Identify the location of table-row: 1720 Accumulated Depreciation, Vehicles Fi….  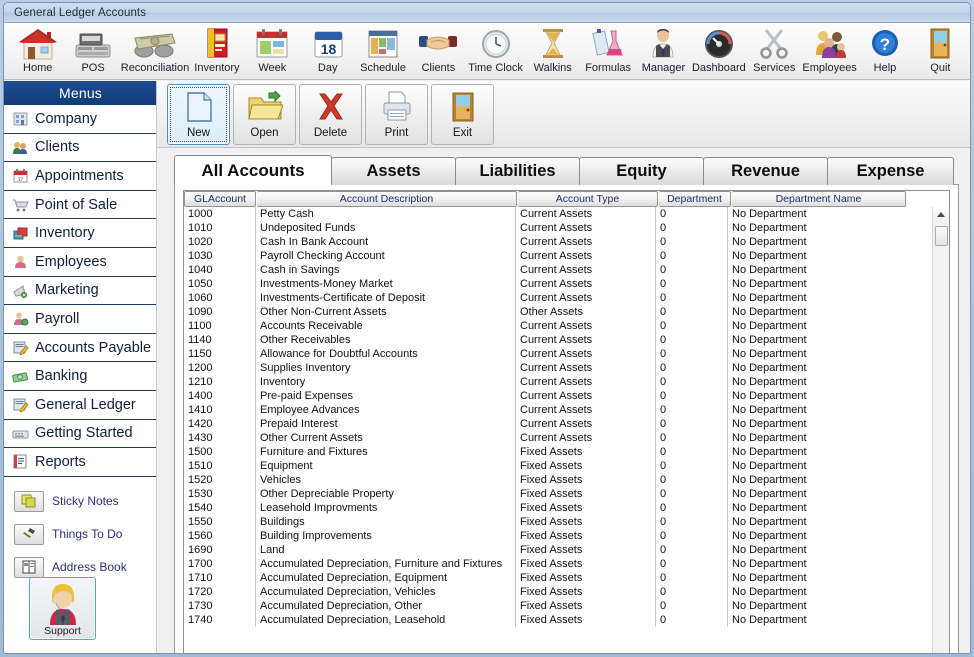
(558, 592).